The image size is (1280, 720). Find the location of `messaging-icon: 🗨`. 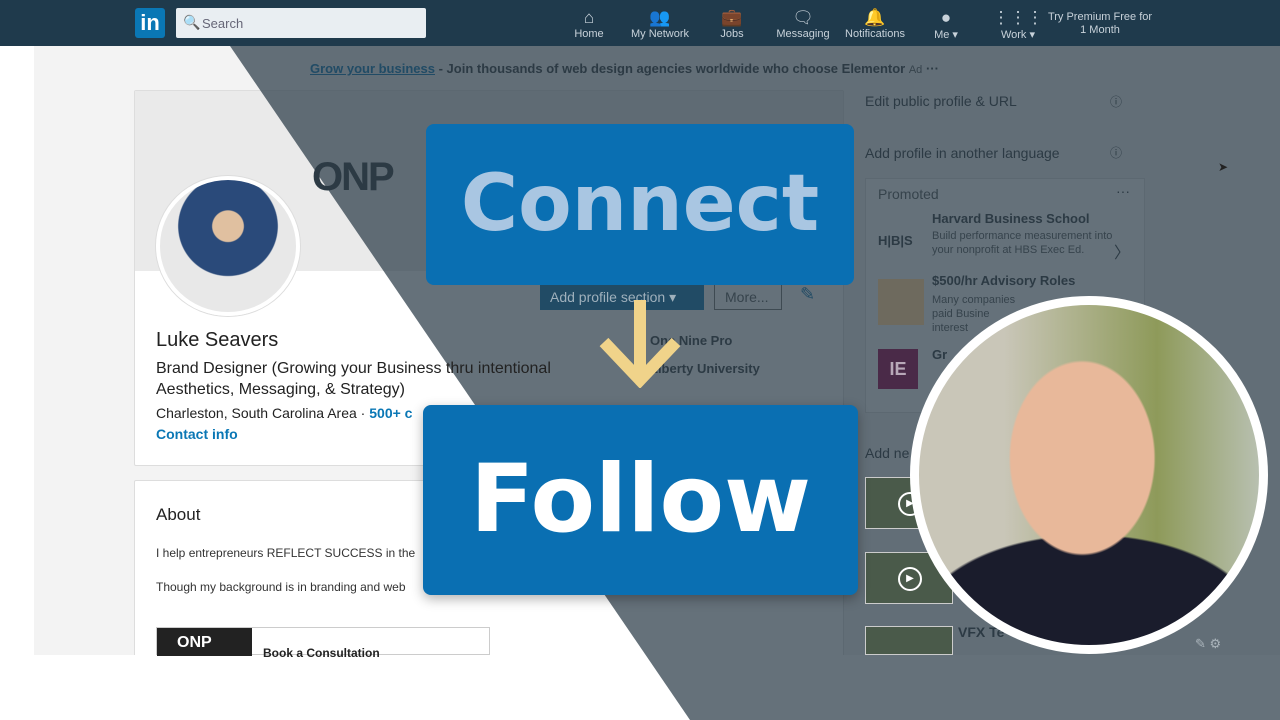

messaging-icon: 🗨 is located at coordinates (803, 17).